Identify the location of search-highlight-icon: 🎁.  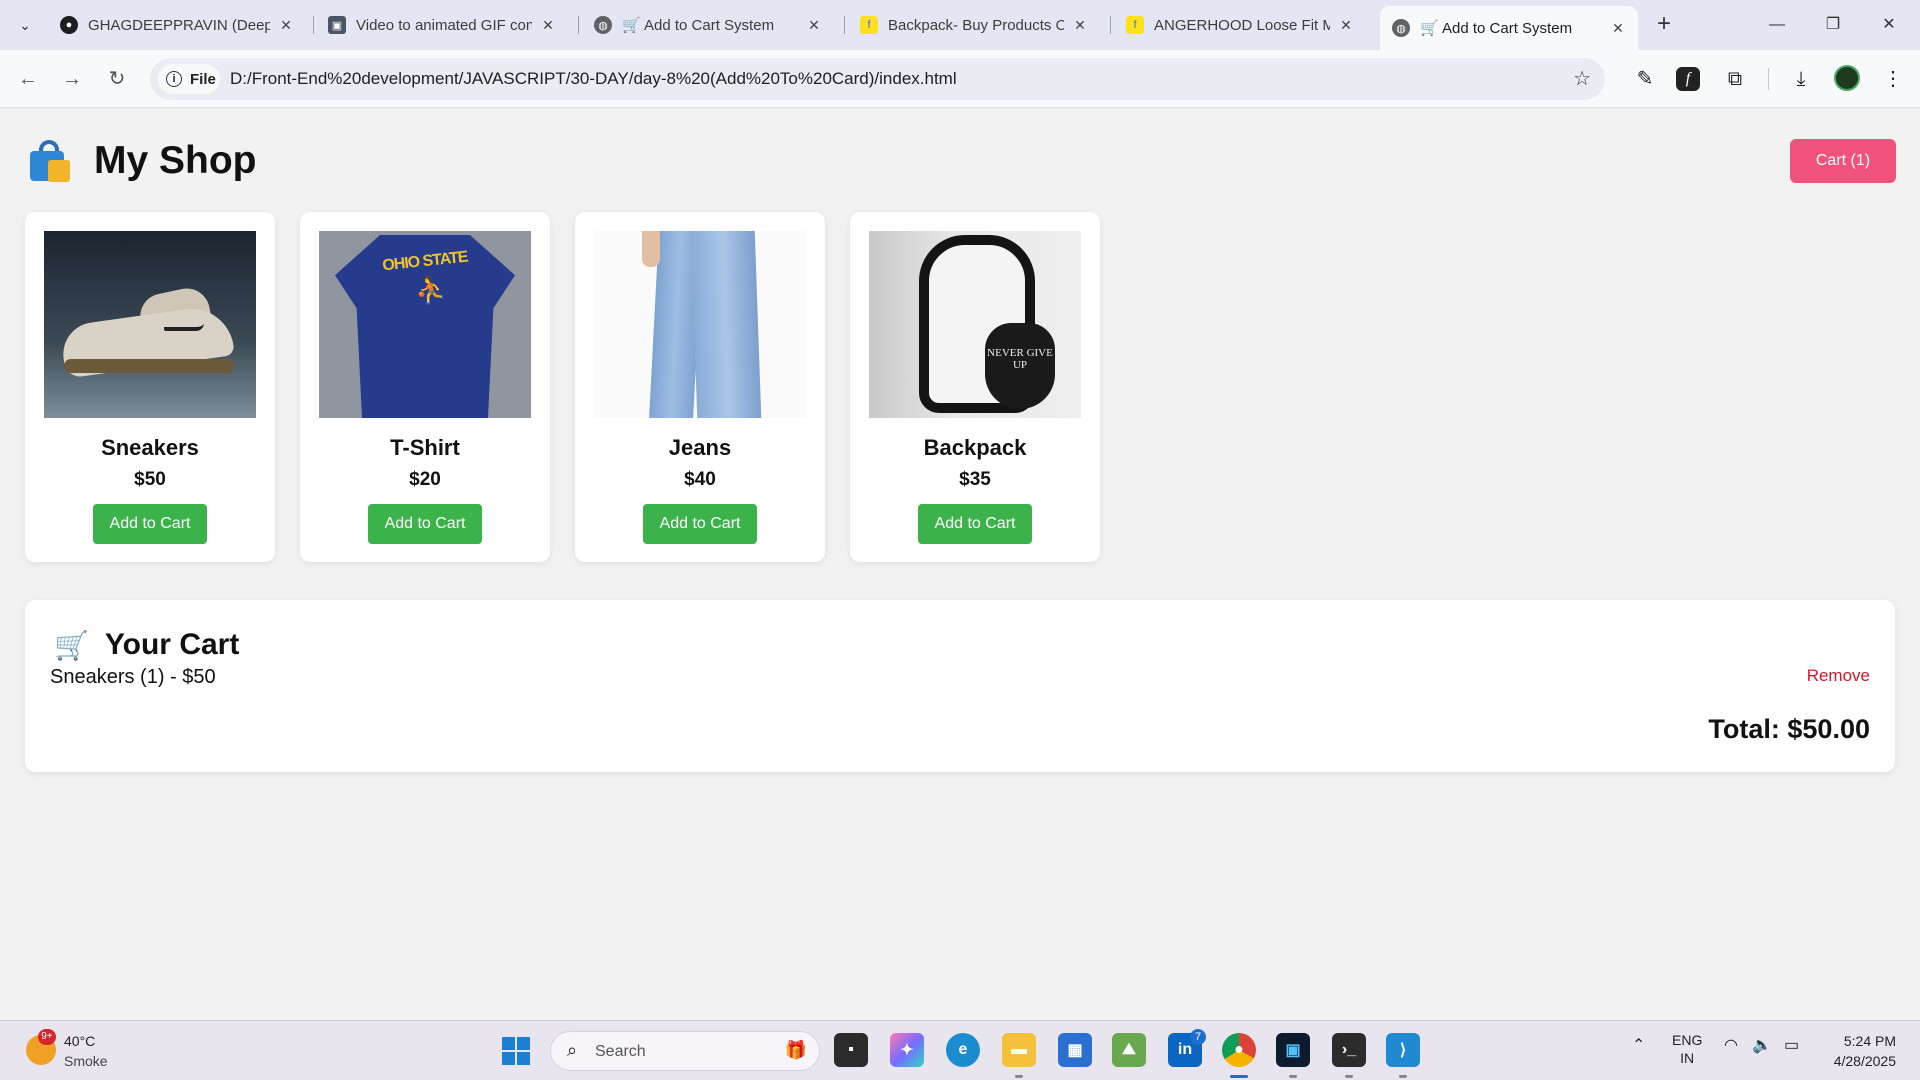
(795, 1050).